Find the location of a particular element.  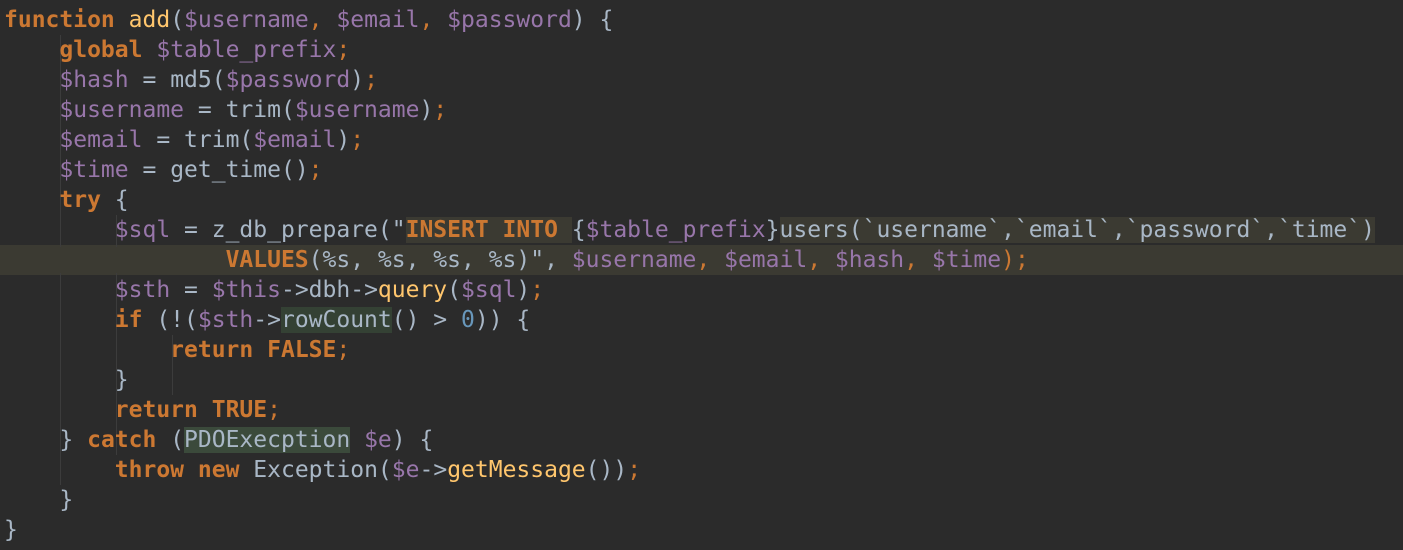

code-line: try { is located at coordinates (701, 200).